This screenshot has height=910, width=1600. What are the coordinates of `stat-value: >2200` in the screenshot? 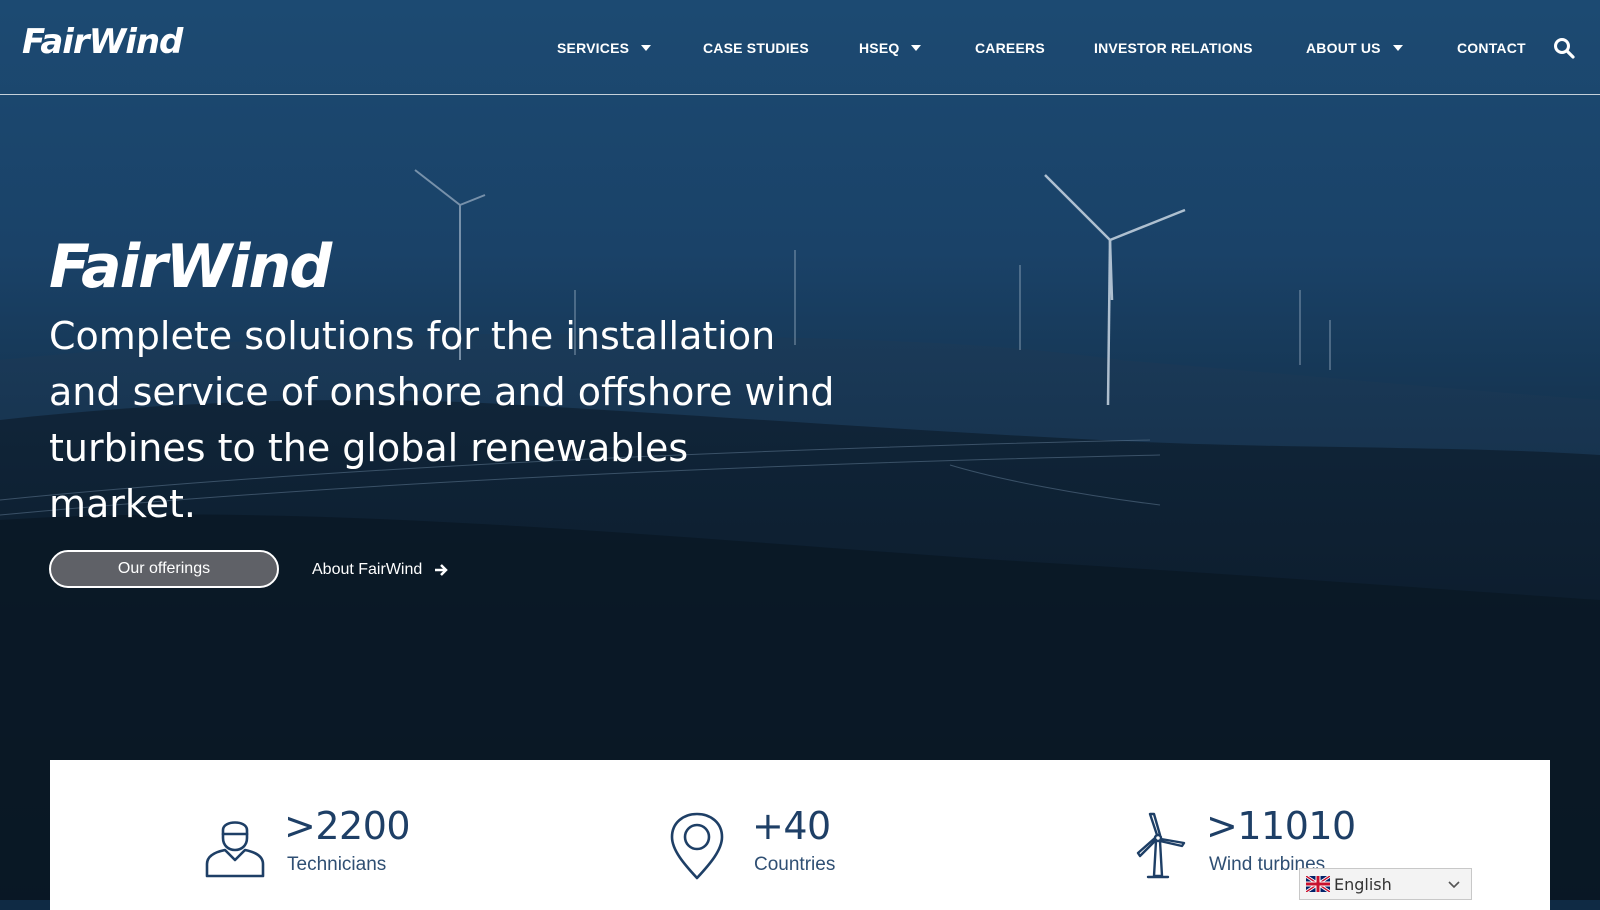 It's located at (347, 826).